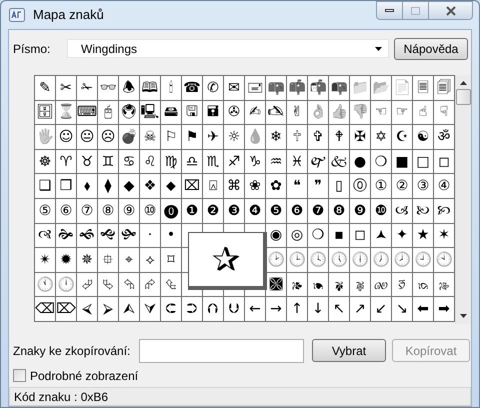  Describe the element at coordinates (444, 284) in the screenshot. I see `glyph-cell: 🙓` at that location.